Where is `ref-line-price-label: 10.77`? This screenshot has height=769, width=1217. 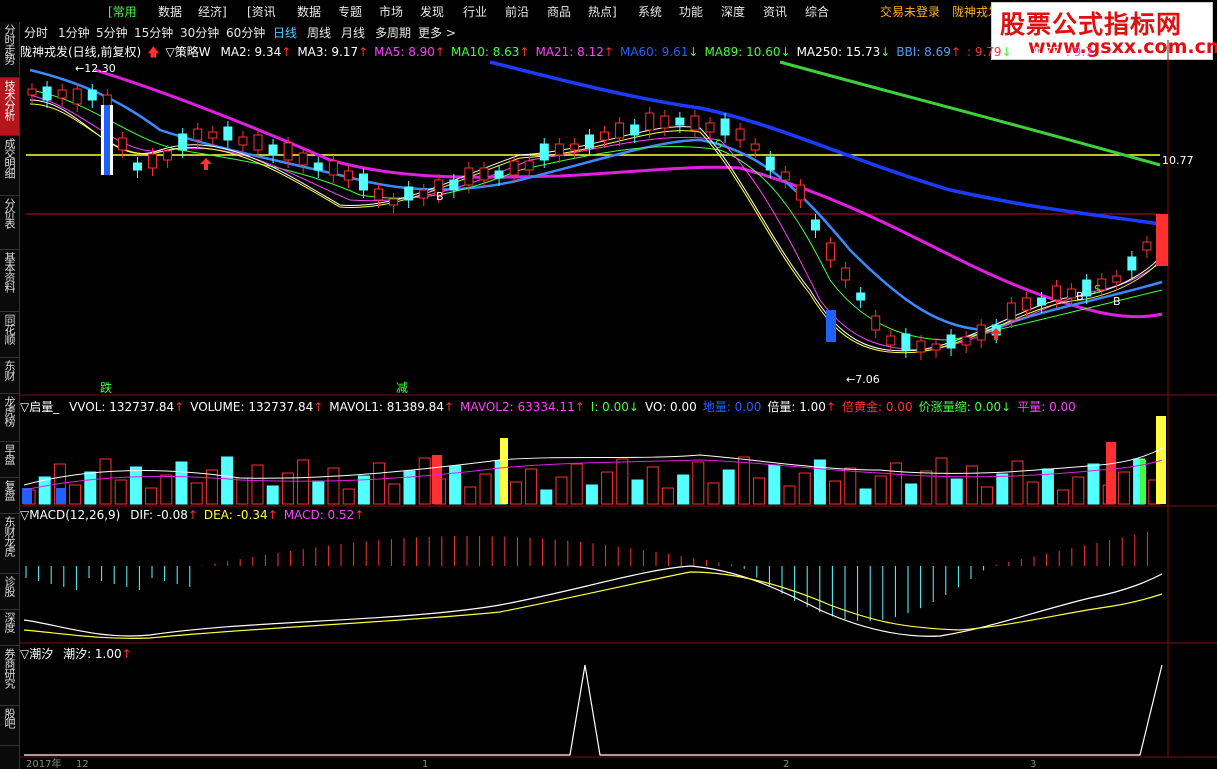 ref-line-price-label: 10.77 is located at coordinates (1178, 160).